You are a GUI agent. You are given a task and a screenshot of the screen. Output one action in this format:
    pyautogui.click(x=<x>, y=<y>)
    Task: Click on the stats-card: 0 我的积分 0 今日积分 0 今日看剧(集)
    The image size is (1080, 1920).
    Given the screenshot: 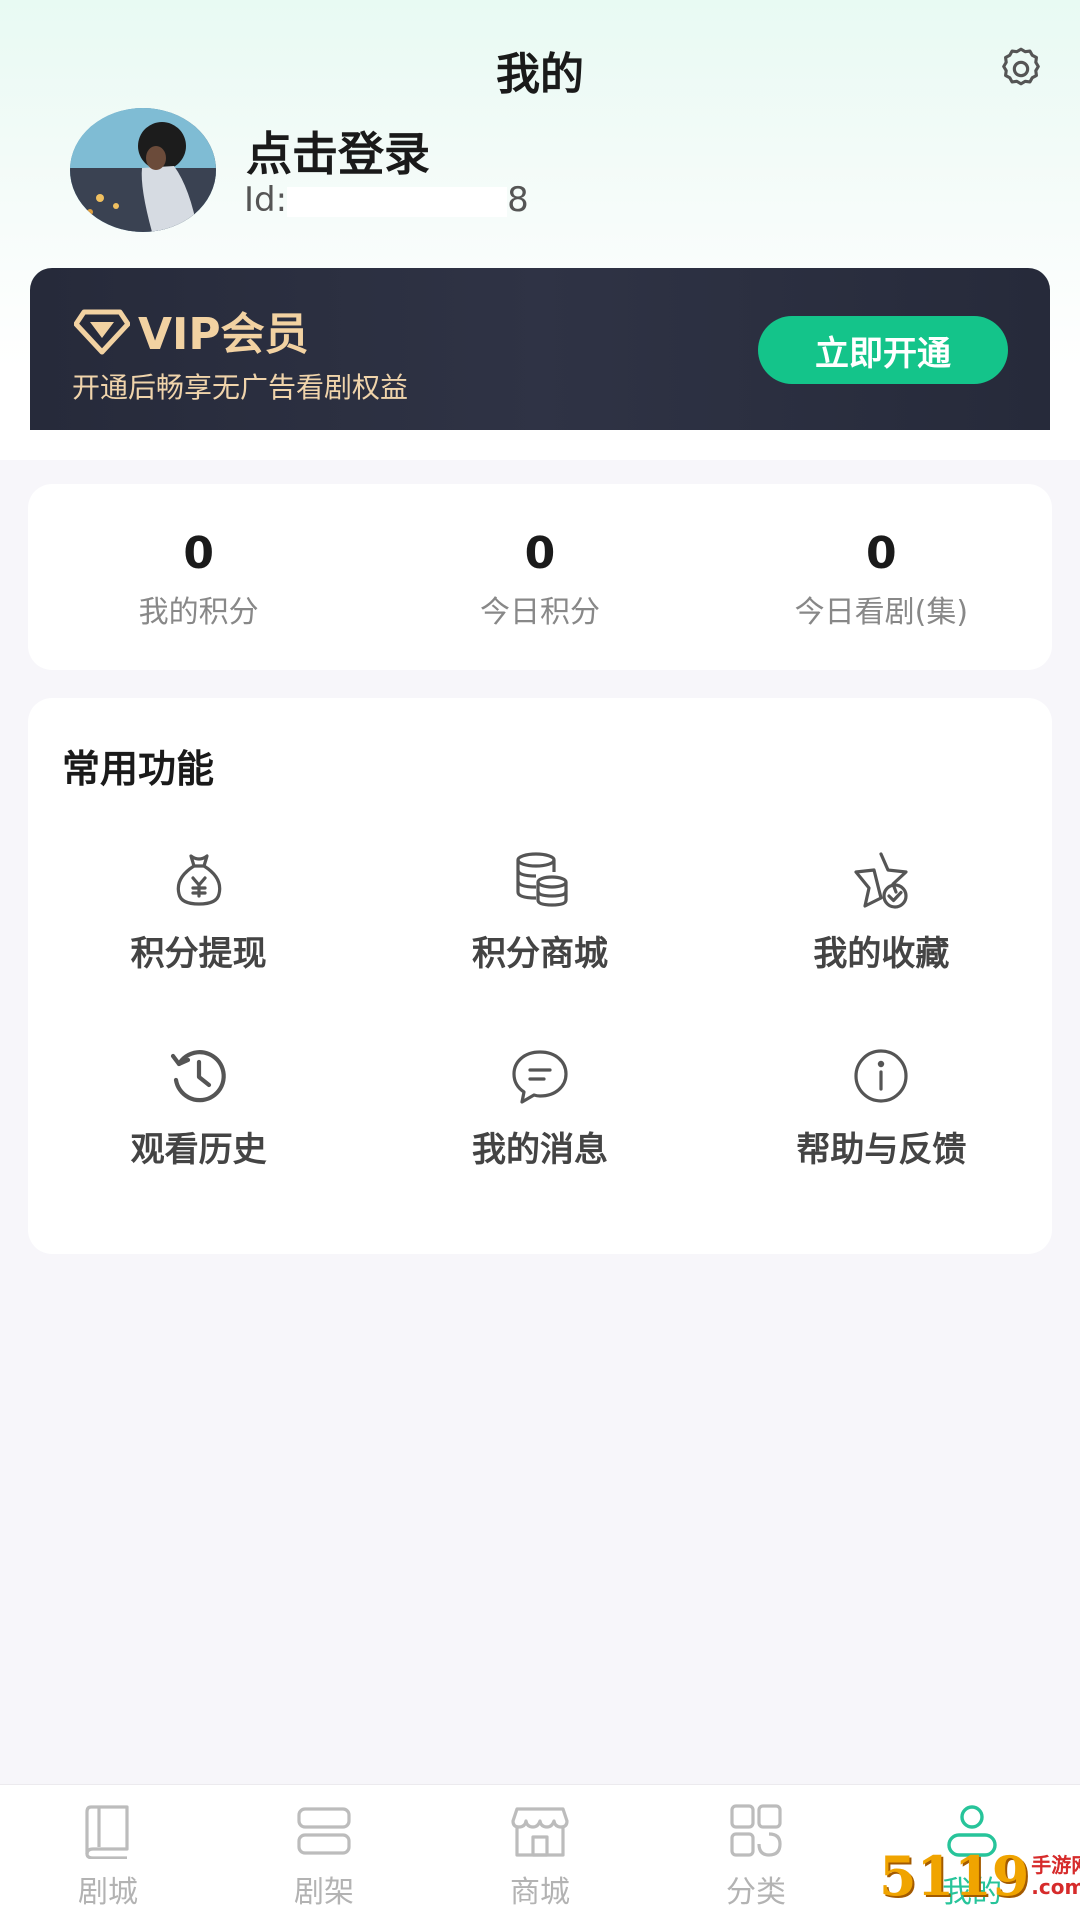 What is the action you would take?
    pyautogui.click(x=540, y=577)
    